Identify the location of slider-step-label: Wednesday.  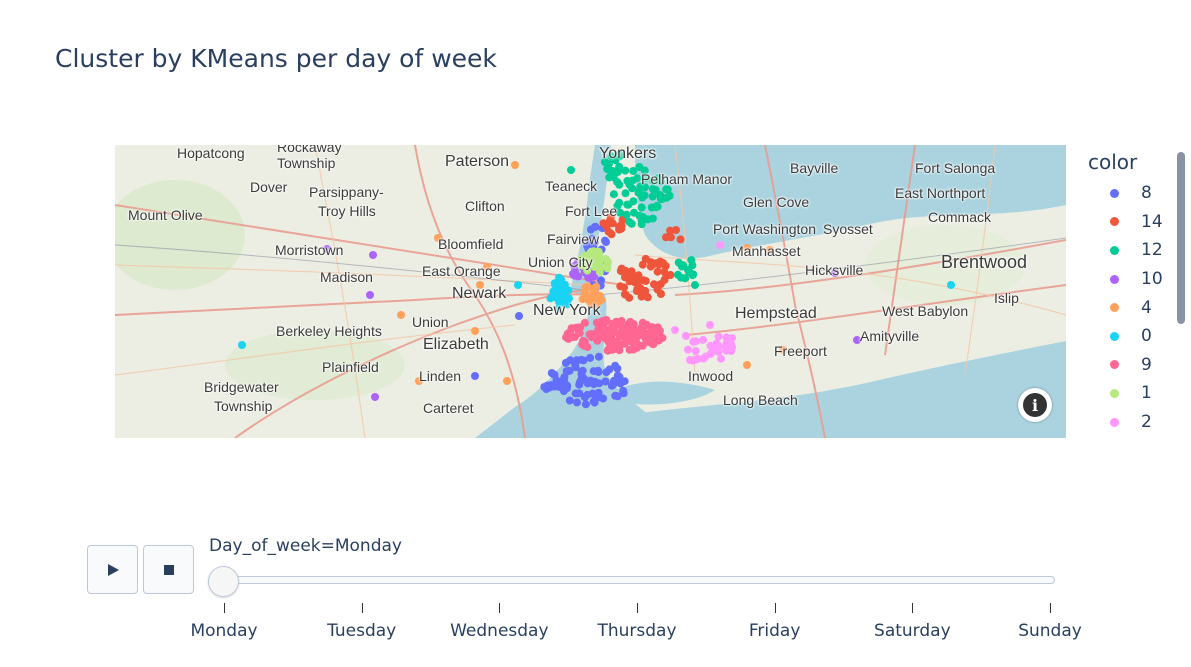
(499, 631).